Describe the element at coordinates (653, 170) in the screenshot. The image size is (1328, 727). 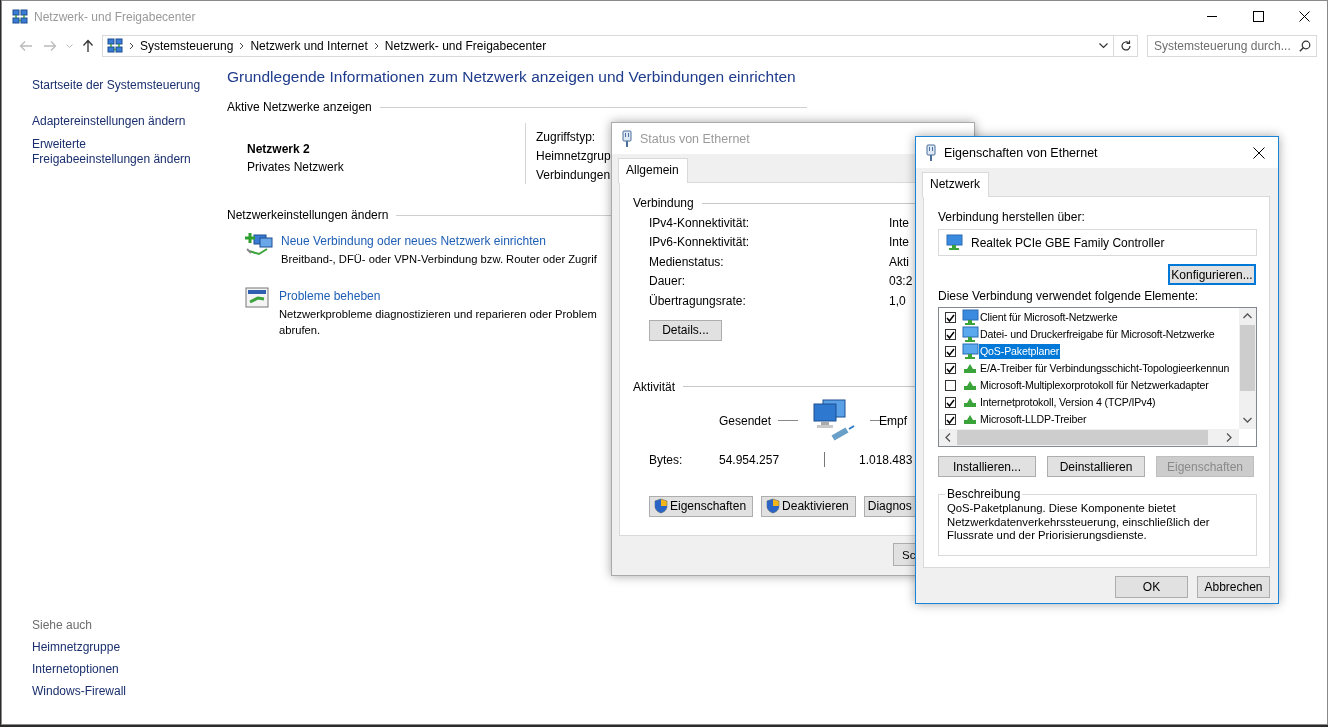
I see `tab: Allgemein` at that location.